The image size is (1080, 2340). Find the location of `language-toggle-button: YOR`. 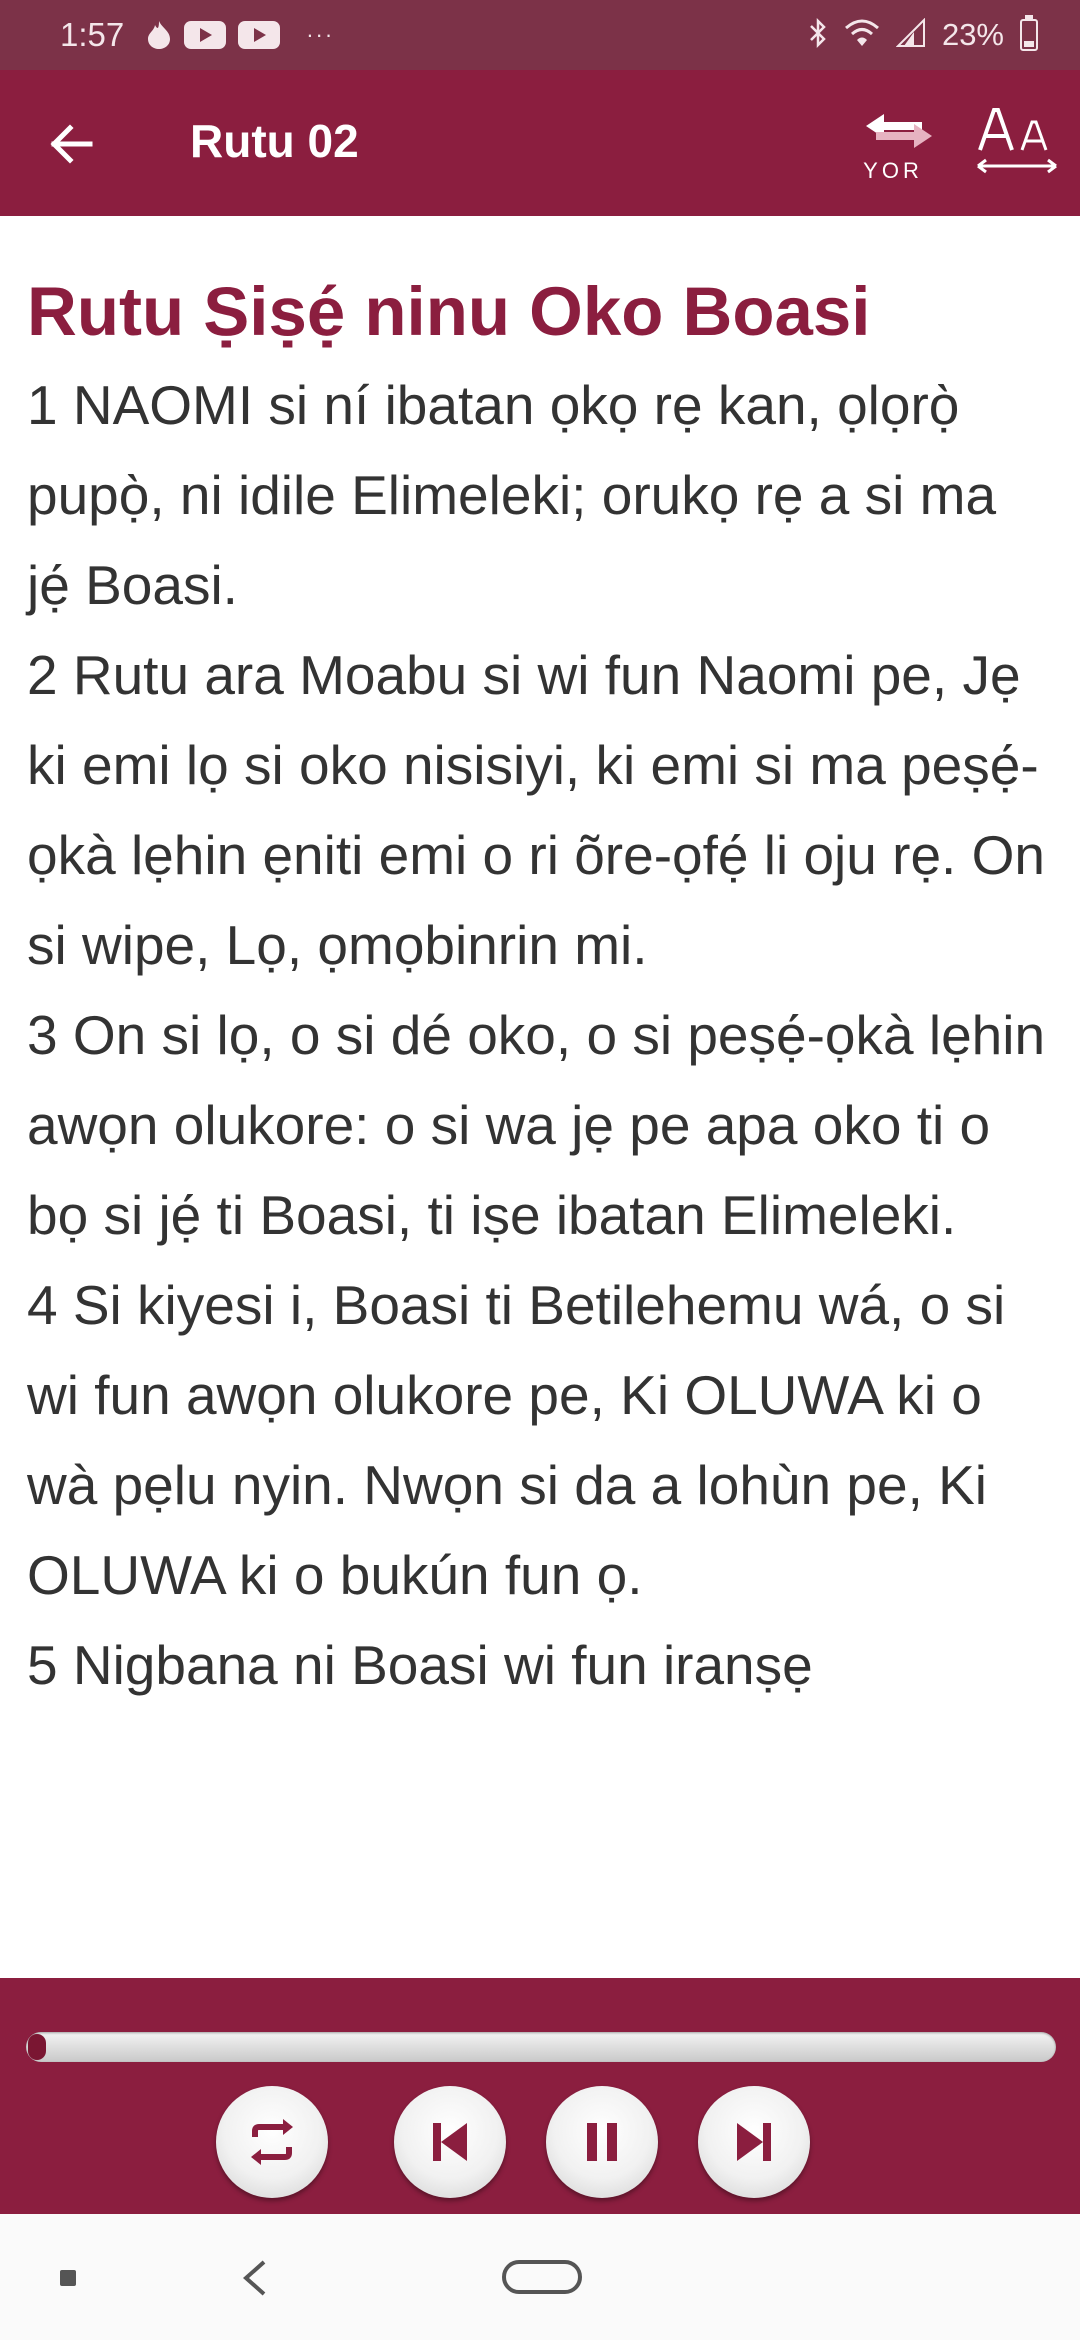

language-toggle-button: YOR is located at coordinates (893, 147).